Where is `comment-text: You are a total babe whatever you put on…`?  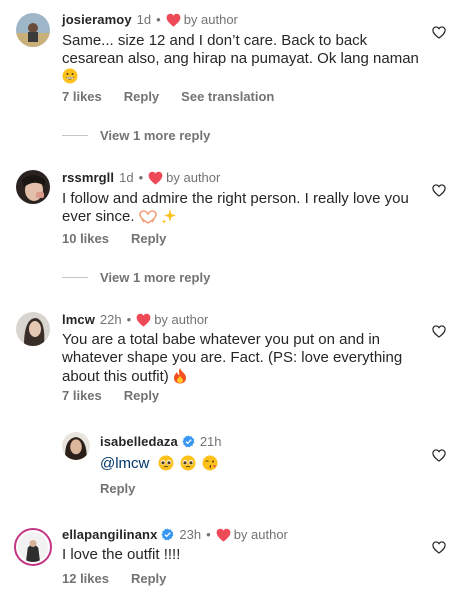 comment-text: You are a total babe whatever you put on… is located at coordinates (242, 358).